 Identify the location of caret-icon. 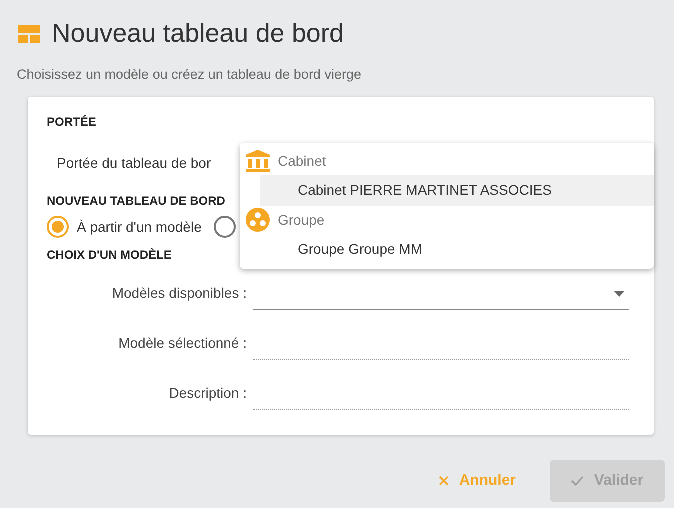
(619, 293).